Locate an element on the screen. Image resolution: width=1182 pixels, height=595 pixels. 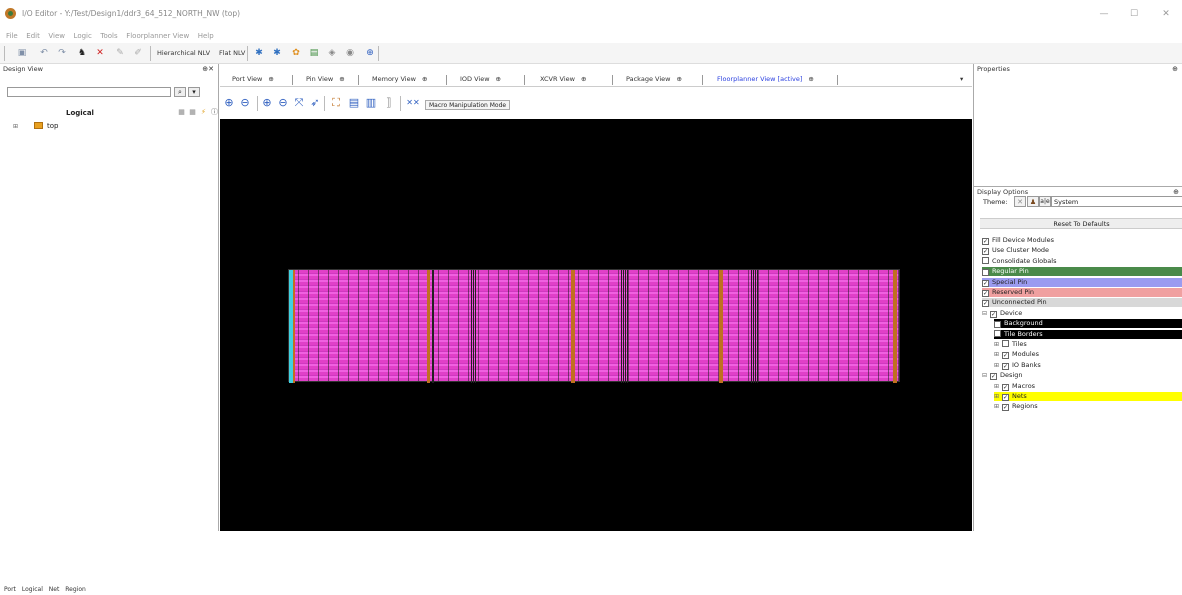
display-option-background: ✓ Background is located at coordinates (1088, 324).